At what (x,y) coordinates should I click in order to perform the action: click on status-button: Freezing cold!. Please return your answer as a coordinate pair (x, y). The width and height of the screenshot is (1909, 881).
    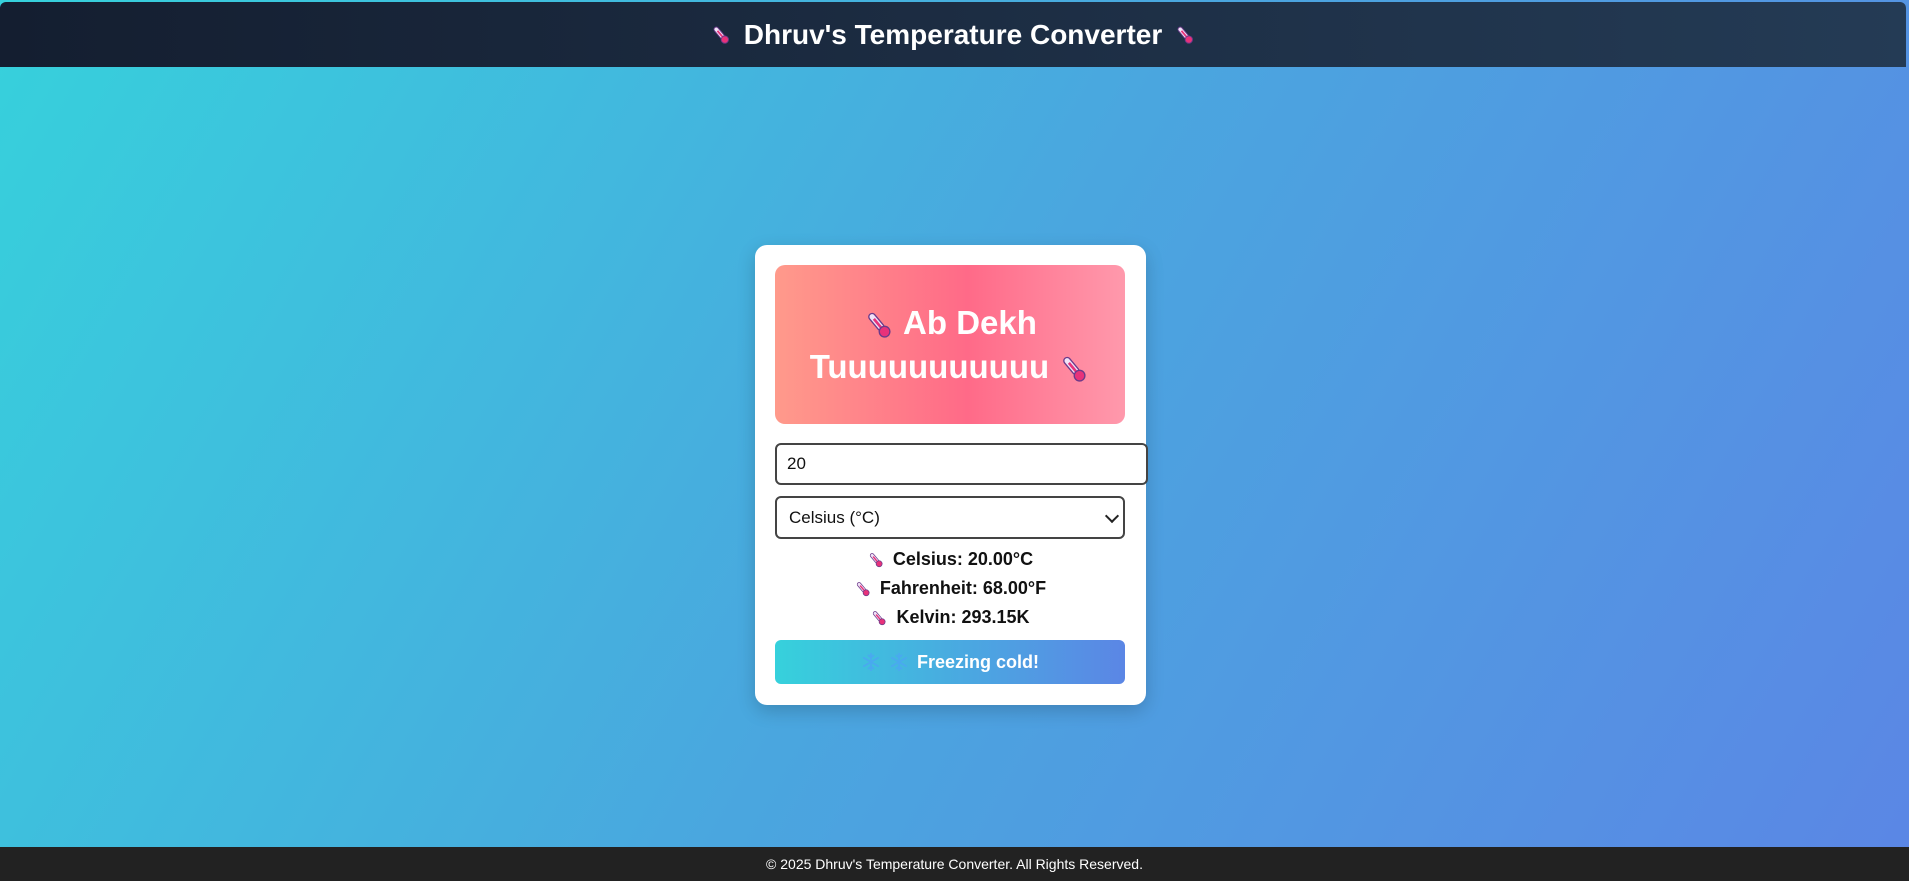
    Looking at the image, I should click on (950, 662).